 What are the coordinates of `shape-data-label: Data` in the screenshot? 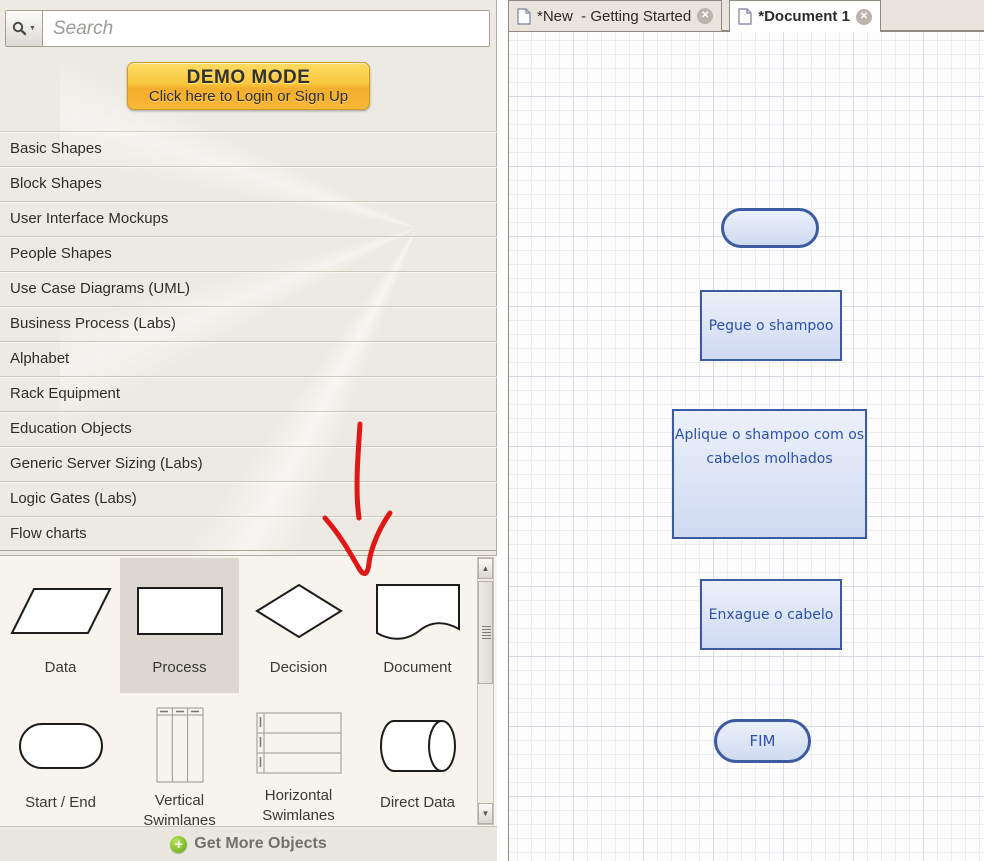 It's located at (60, 667).